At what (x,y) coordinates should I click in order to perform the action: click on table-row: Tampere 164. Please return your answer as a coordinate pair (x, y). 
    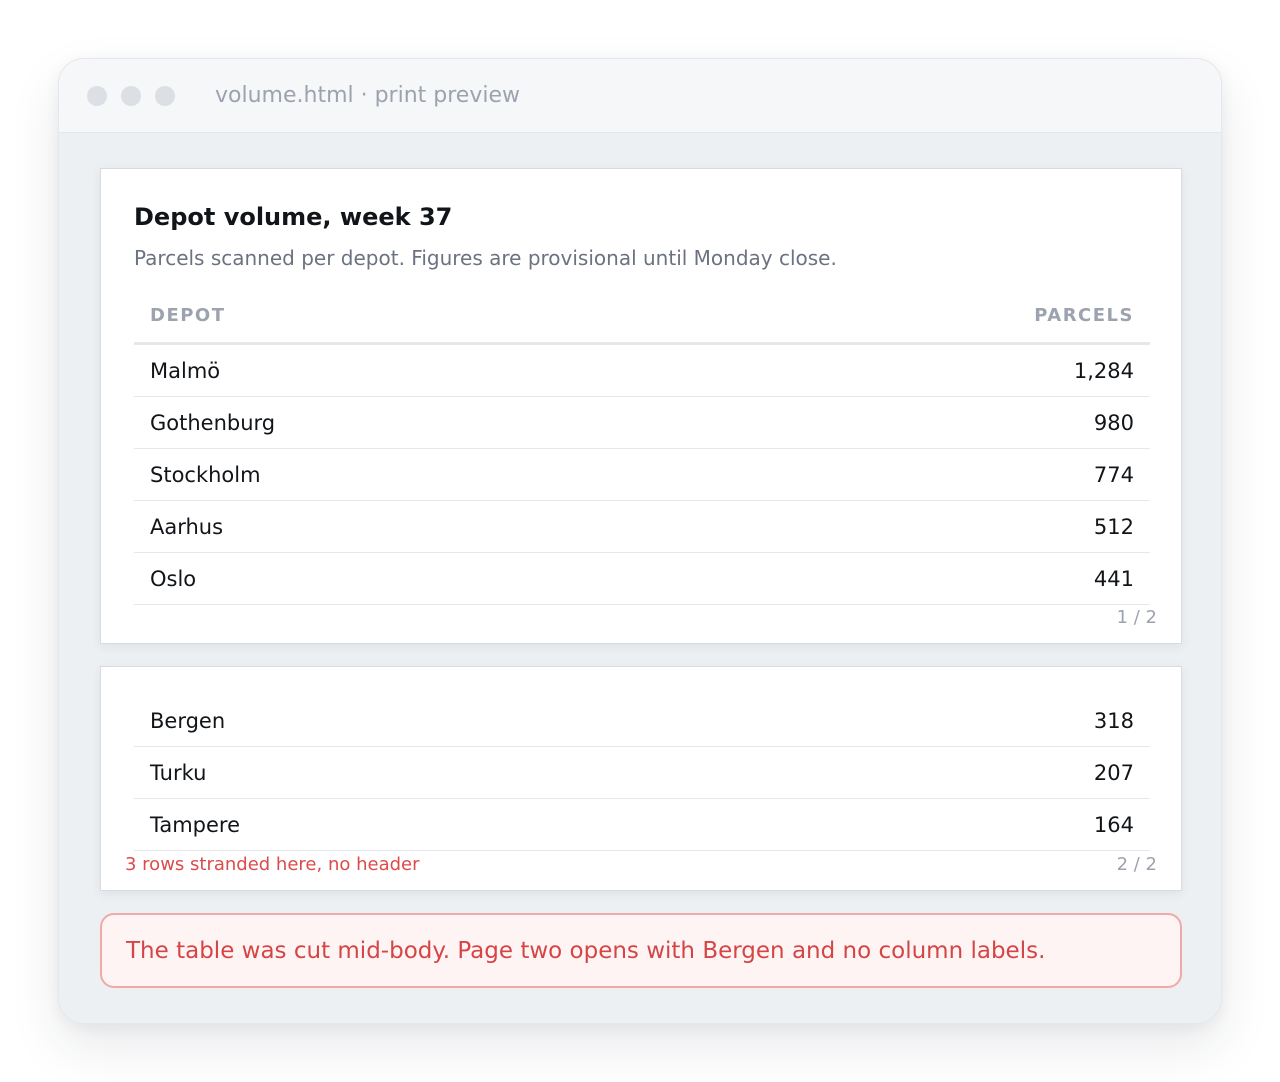
    Looking at the image, I should click on (642, 825).